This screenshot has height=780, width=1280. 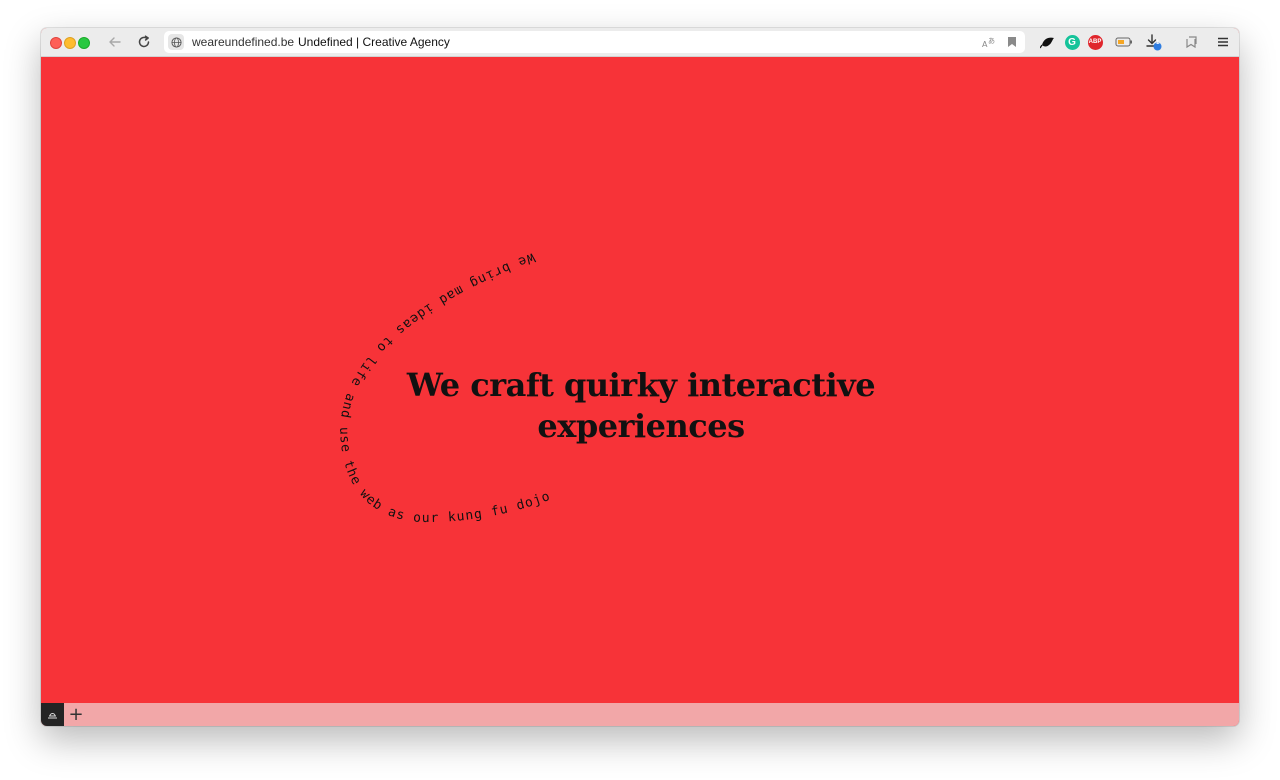 I want to click on hero-headline: We craft quirky interactive experiences, so click(x=641, y=406).